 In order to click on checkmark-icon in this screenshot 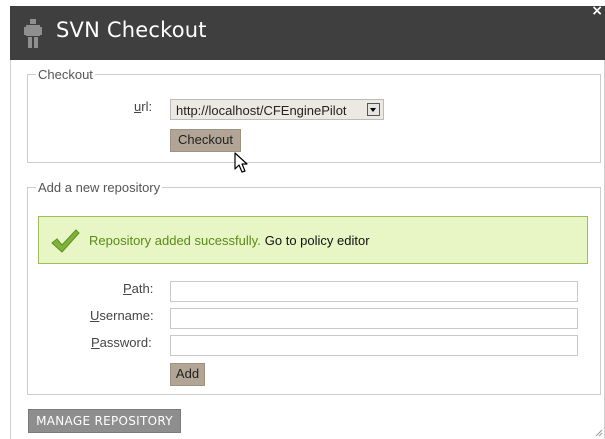, I will do `click(65, 241)`.